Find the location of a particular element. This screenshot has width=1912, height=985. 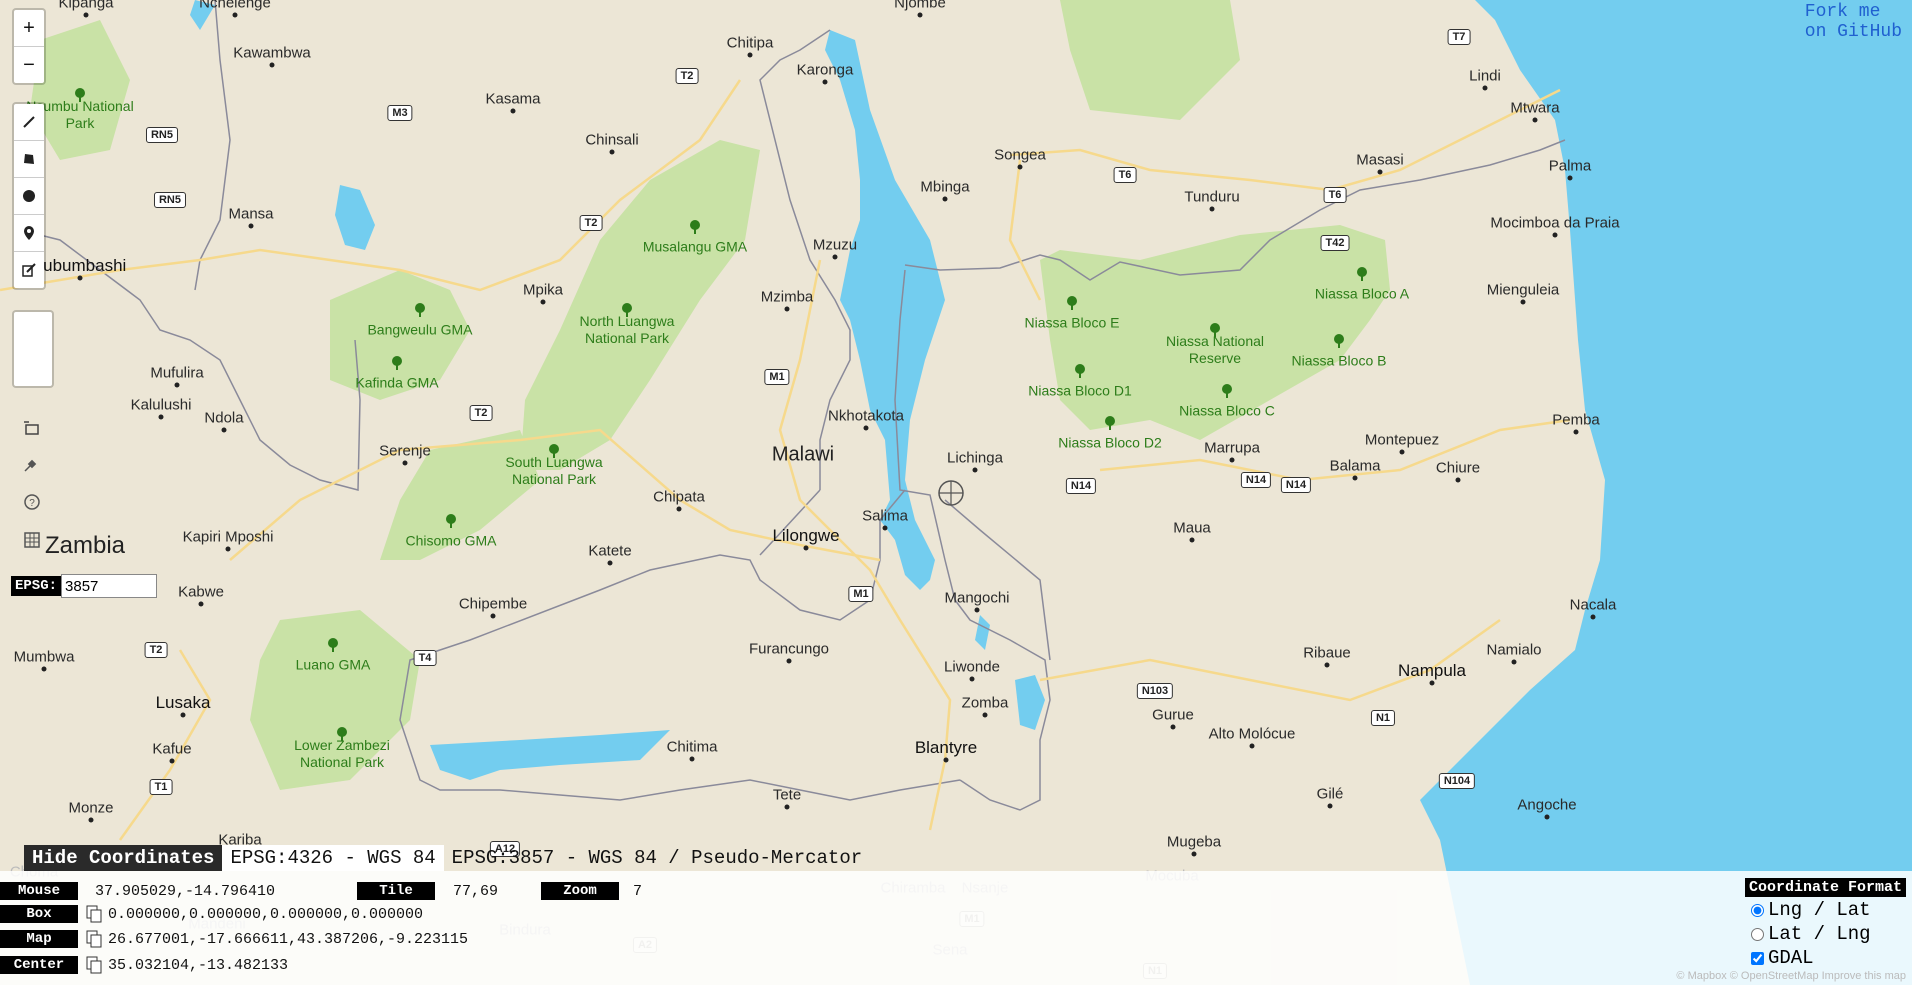

draw-polygon-icon is located at coordinates (29, 159).